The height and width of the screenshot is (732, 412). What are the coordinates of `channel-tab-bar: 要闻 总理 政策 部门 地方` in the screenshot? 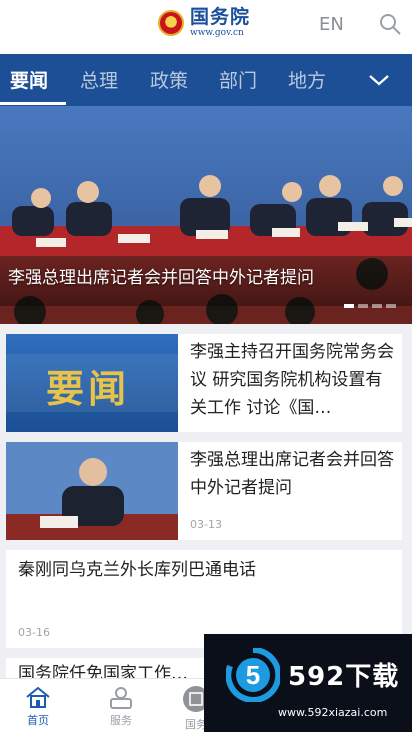 It's located at (206, 80).